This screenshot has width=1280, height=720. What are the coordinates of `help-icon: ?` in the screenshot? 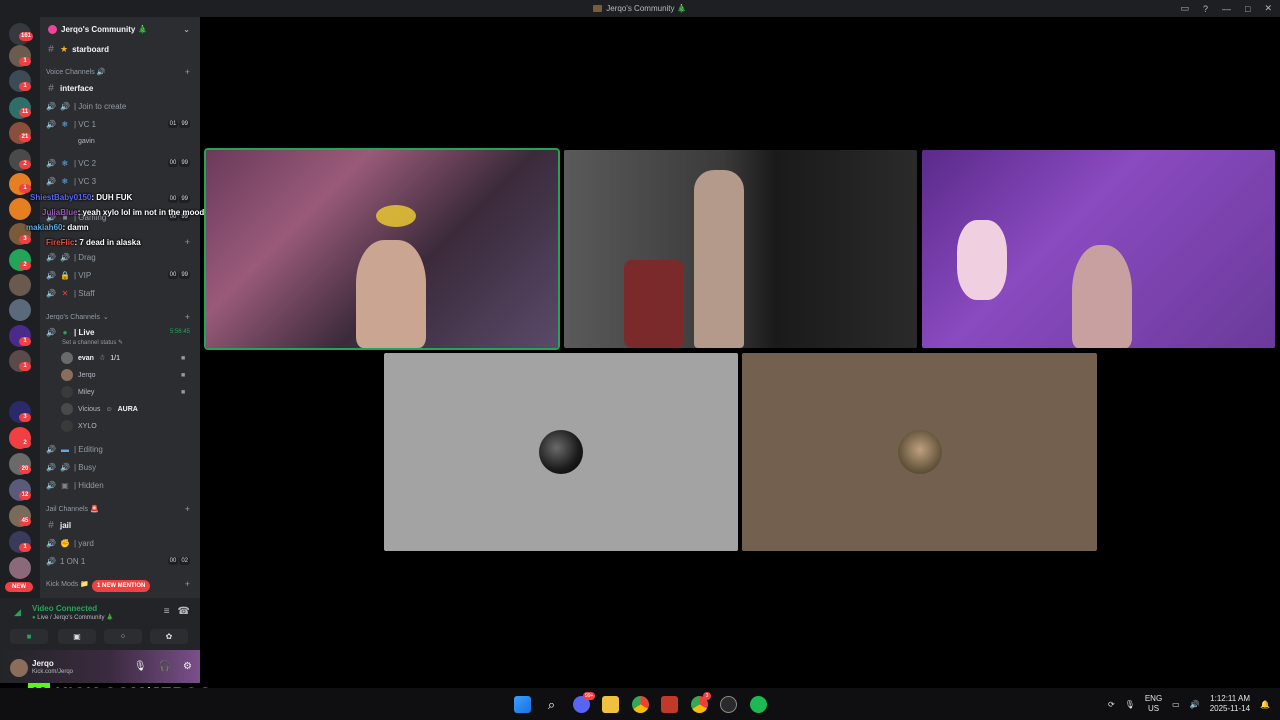 It's located at (1205, 9).